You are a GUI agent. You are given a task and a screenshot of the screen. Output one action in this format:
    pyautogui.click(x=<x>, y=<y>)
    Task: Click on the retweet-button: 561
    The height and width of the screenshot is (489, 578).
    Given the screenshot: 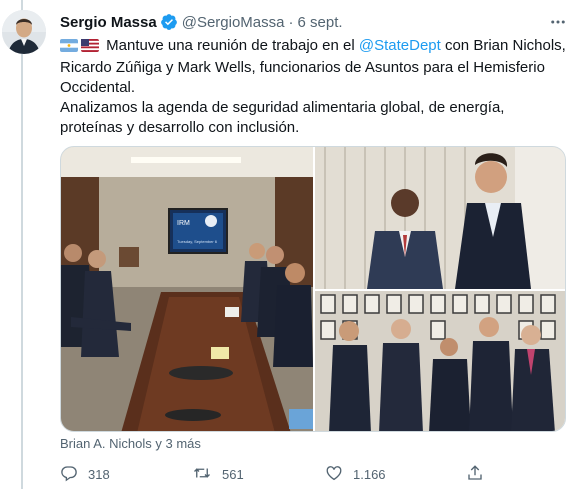 What is the action you would take?
    pyautogui.click(x=218, y=474)
    